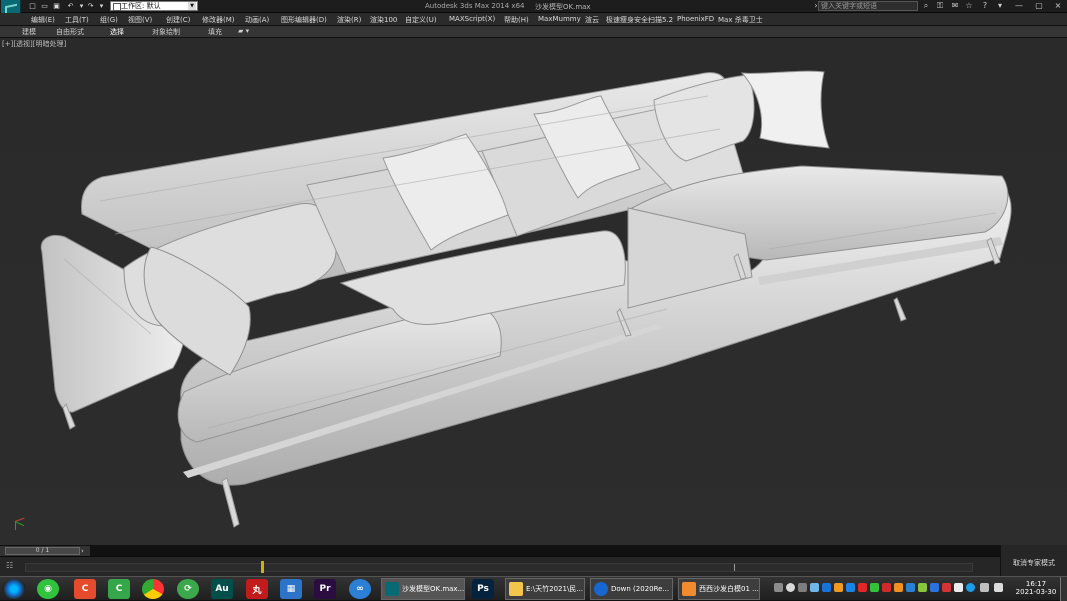 This screenshot has width=1067, height=601. Describe the element at coordinates (559, 19) in the screenshot. I see `menu-maxmummy: MaxMummy` at that location.